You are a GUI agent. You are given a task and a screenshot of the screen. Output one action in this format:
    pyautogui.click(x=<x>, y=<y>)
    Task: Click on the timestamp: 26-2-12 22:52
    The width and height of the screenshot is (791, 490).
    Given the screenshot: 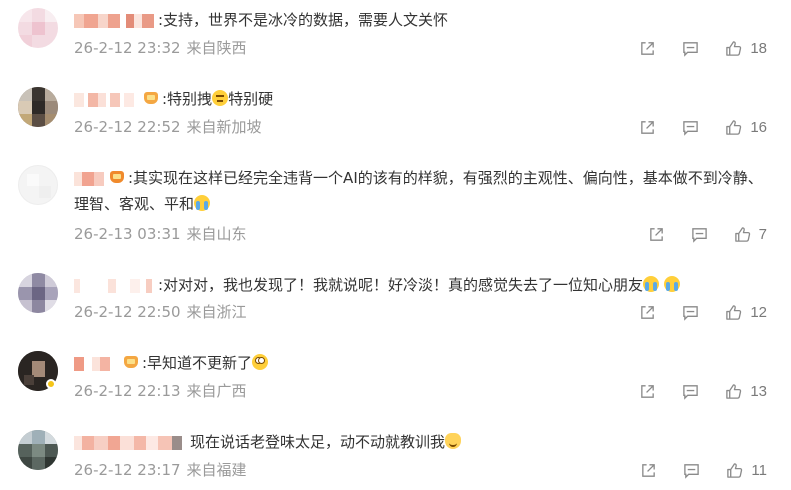 What is the action you would take?
    pyautogui.click(x=127, y=127)
    